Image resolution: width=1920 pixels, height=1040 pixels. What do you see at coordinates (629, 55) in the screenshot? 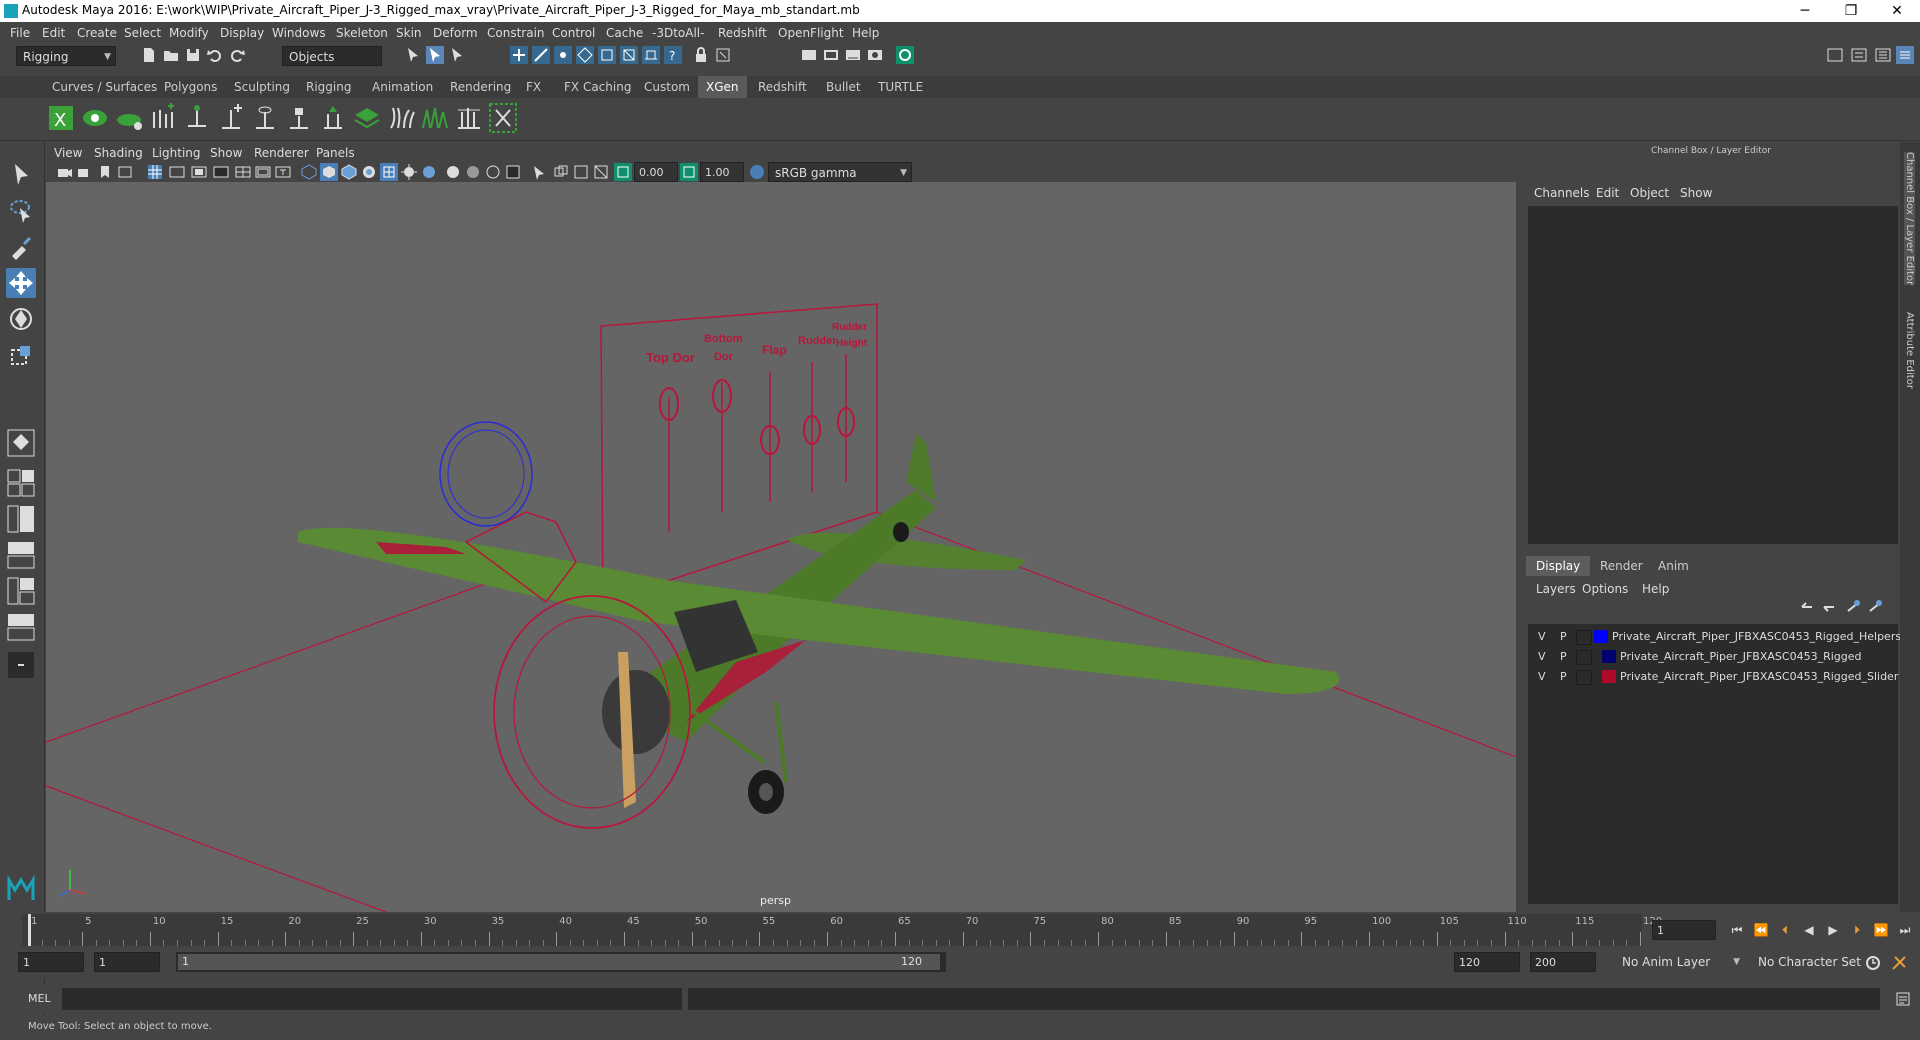
I see `snap-vertex-icon` at bounding box center [629, 55].